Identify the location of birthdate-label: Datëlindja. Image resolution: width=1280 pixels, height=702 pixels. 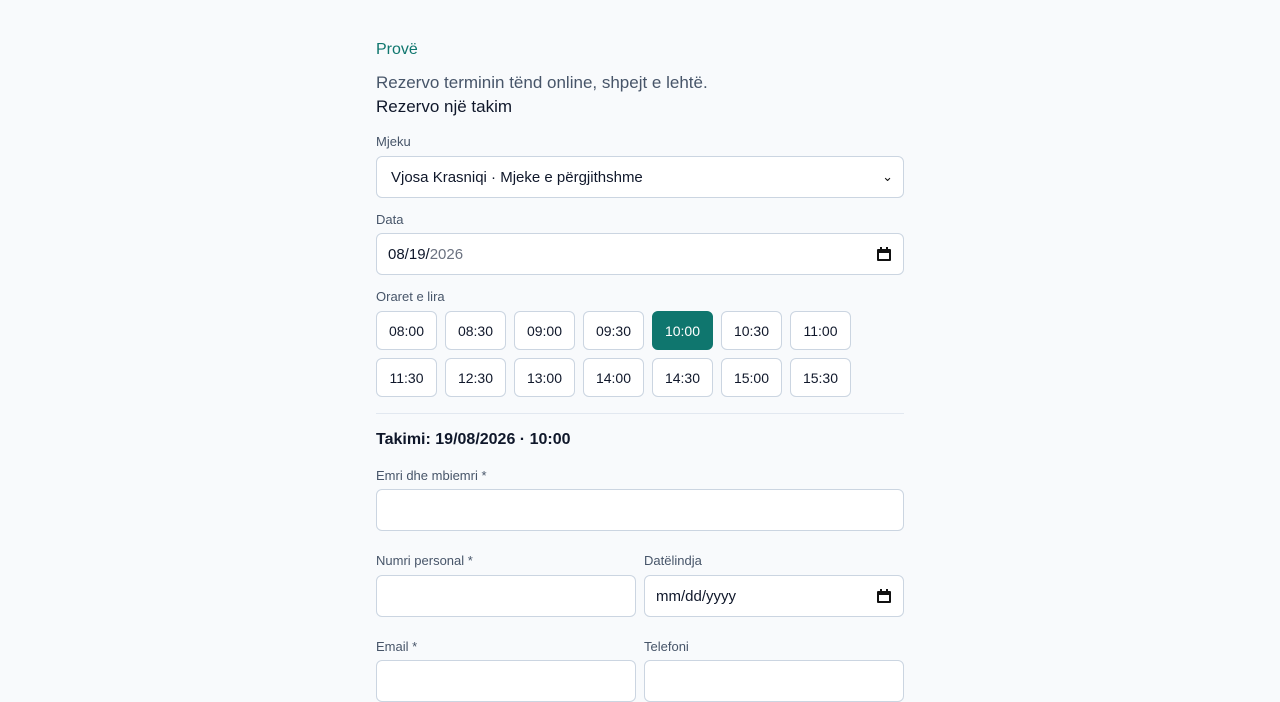
(673, 560).